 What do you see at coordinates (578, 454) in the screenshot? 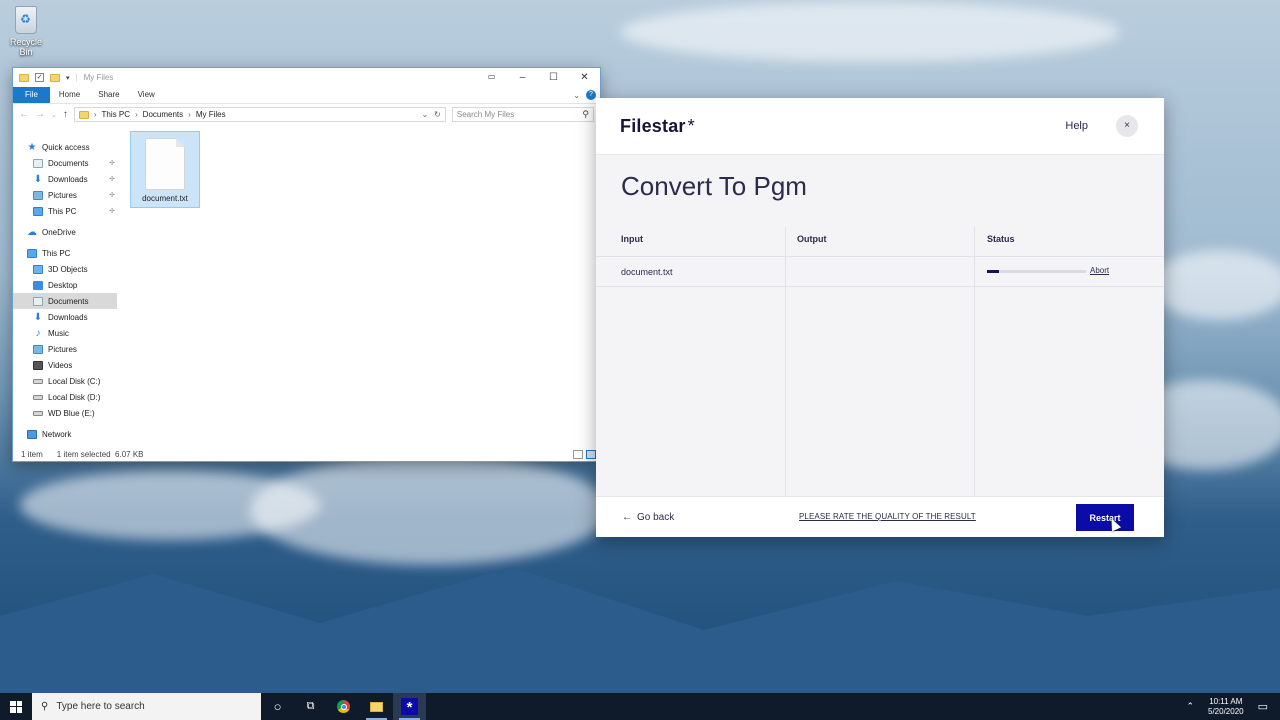
I see `details-view-icon` at bounding box center [578, 454].